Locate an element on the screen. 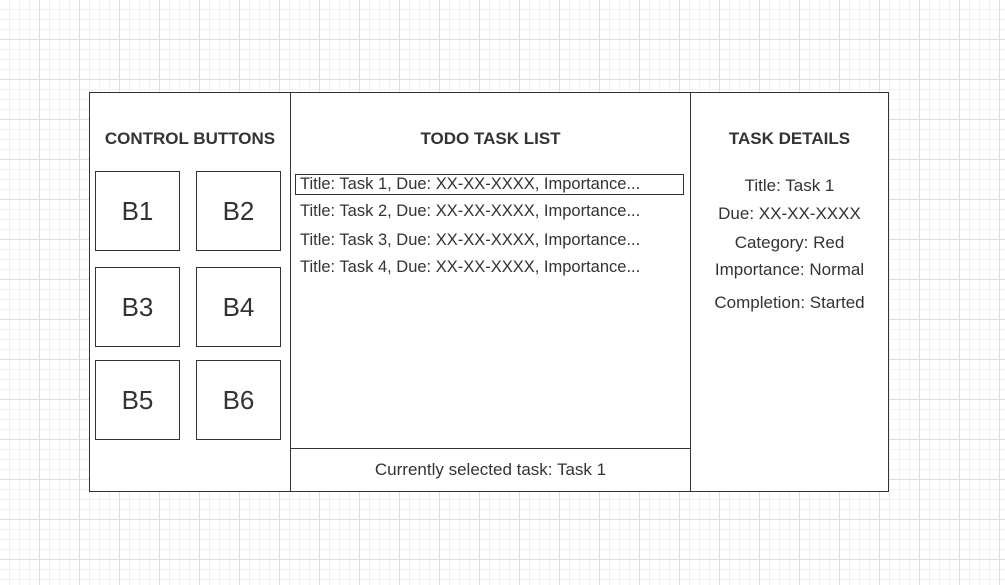 The height and width of the screenshot is (585, 1005). control-button-b6: B6 is located at coordinates (238, 400).